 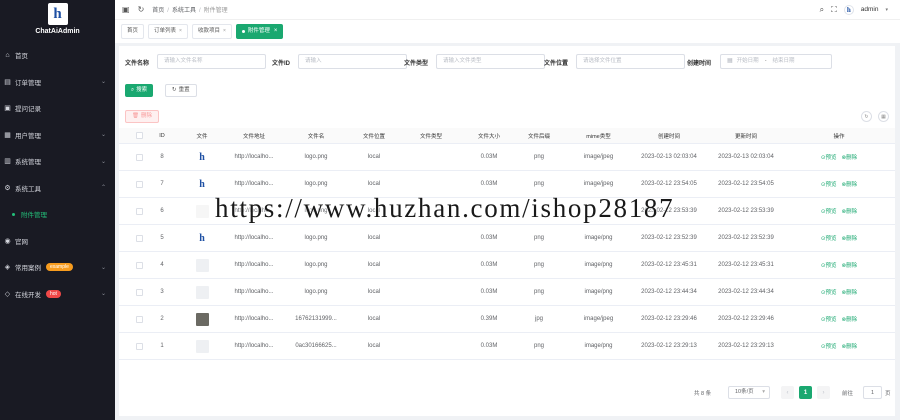 What do you see at coordinates (866, 116) in the screenshot?
I see `refresh-table-icon: ↻` at bounding box center [866, 116].